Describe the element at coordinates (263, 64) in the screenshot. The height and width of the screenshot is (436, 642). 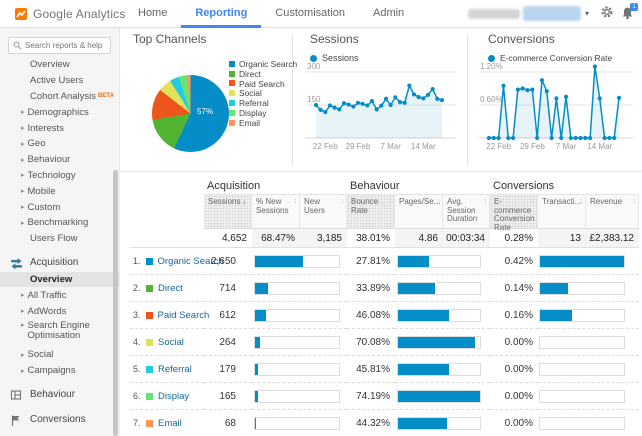
I see `pie-legend-item: Organic Search` at that location.